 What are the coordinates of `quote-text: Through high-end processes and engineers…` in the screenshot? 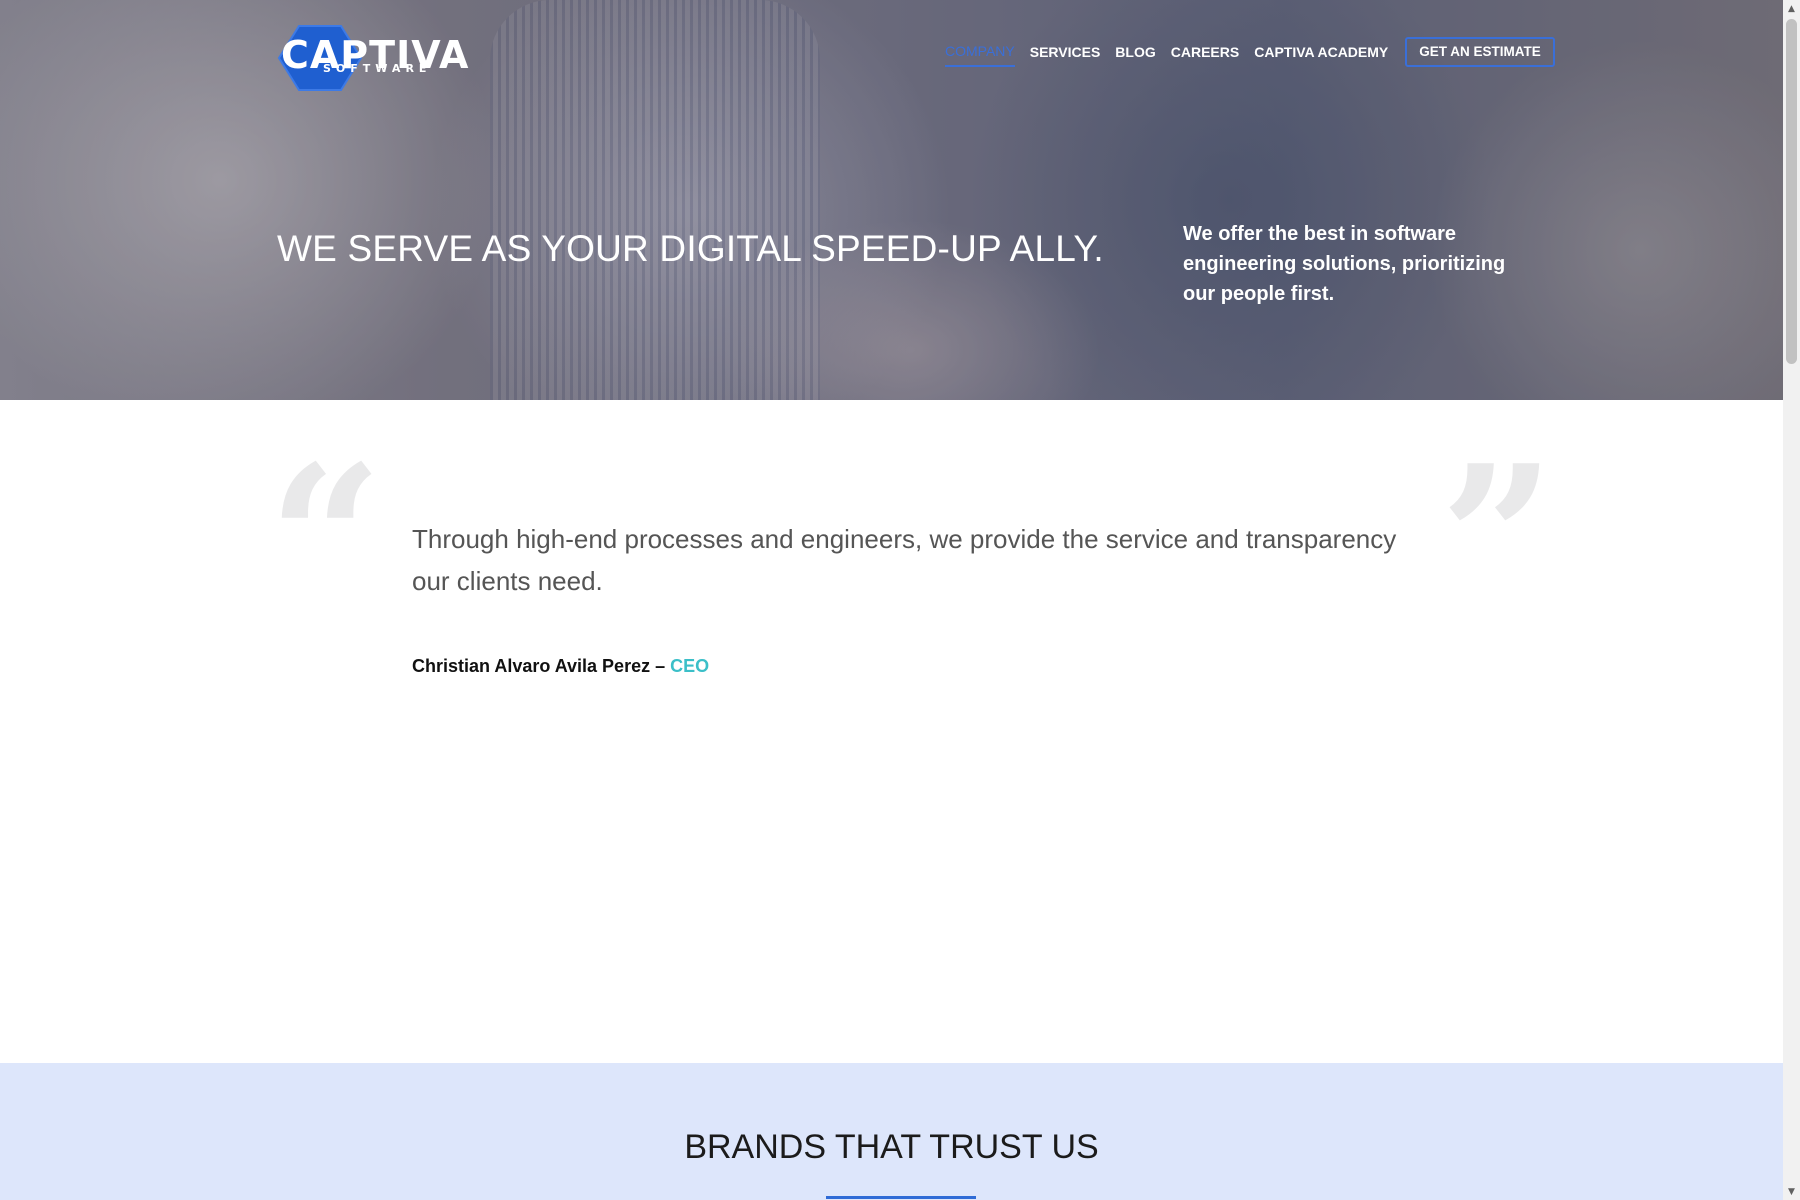 It's located at (904, 560).